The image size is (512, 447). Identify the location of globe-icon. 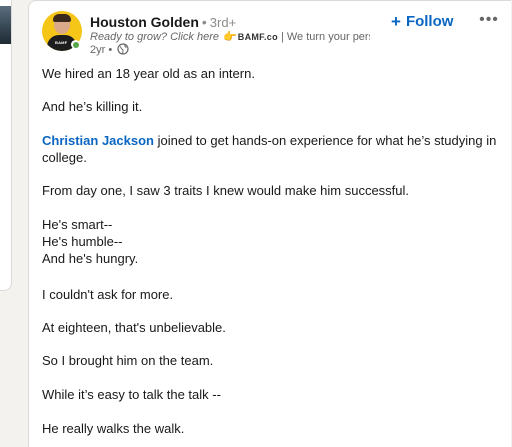
(123, 51).